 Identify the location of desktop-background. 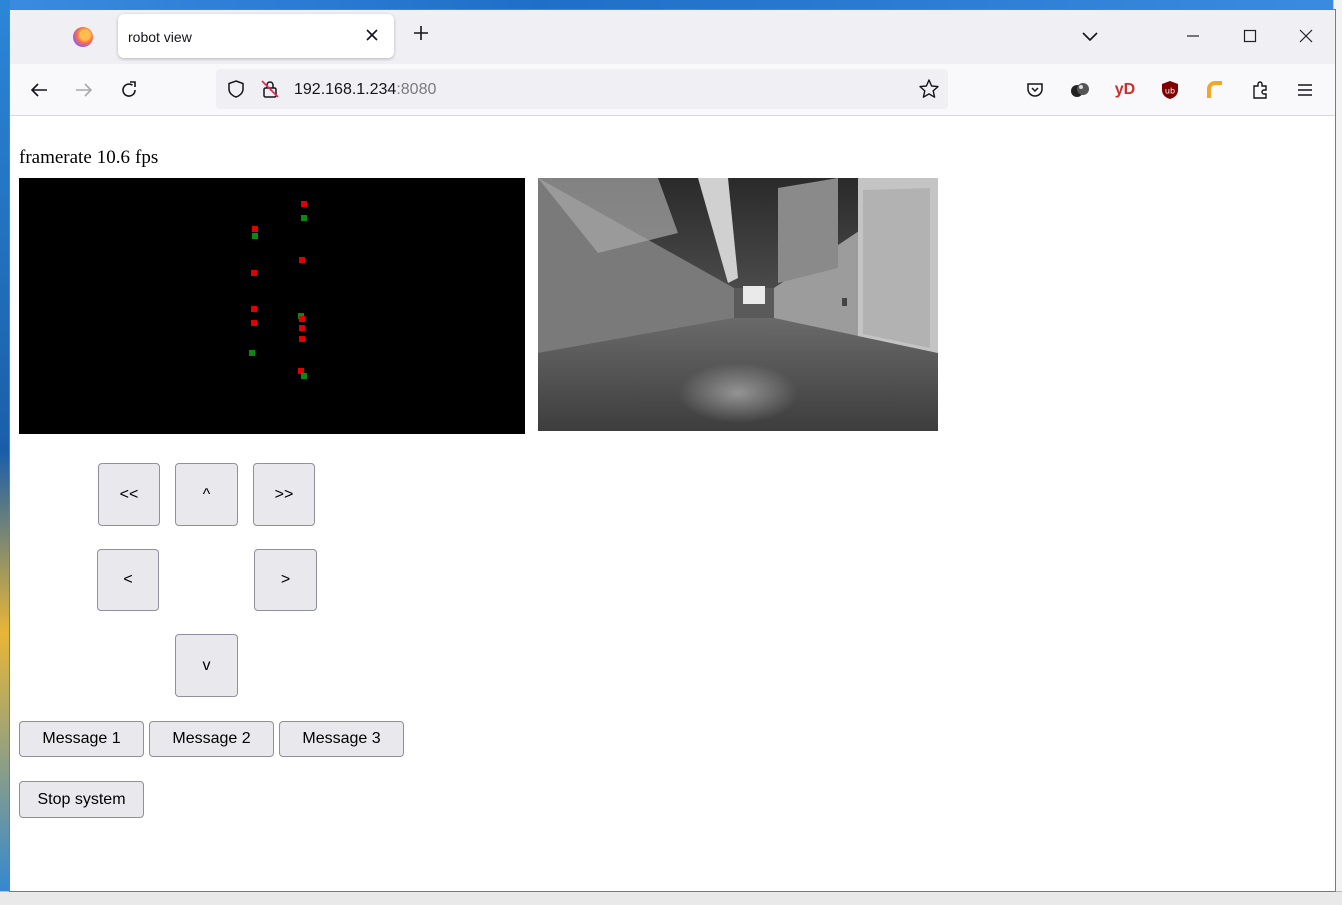
(671, 5).